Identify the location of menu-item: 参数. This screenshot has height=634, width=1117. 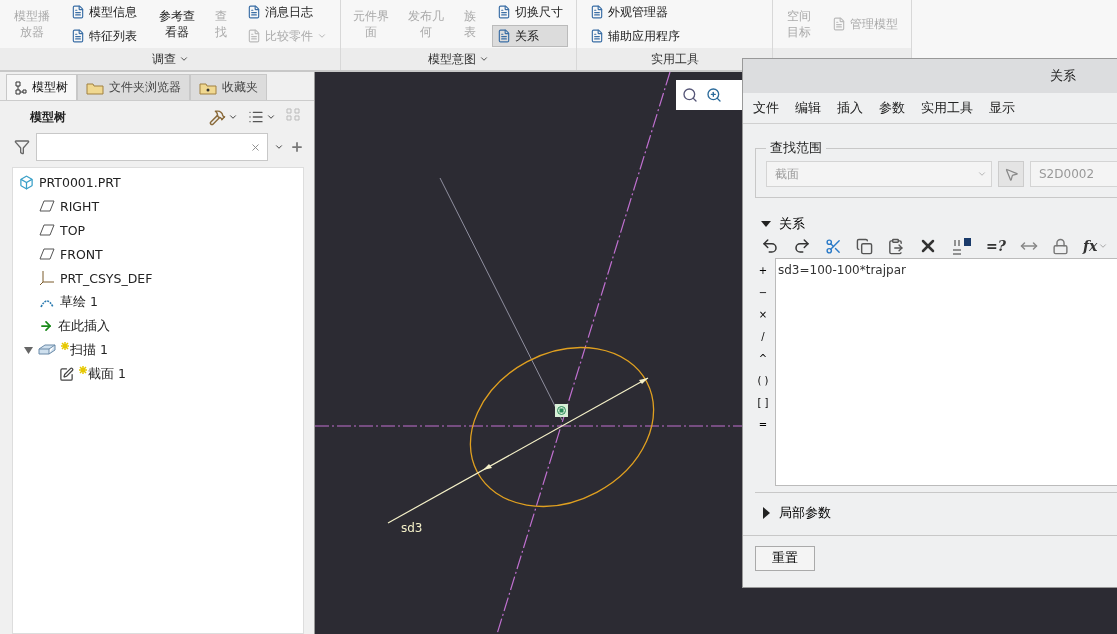
(892, 108).